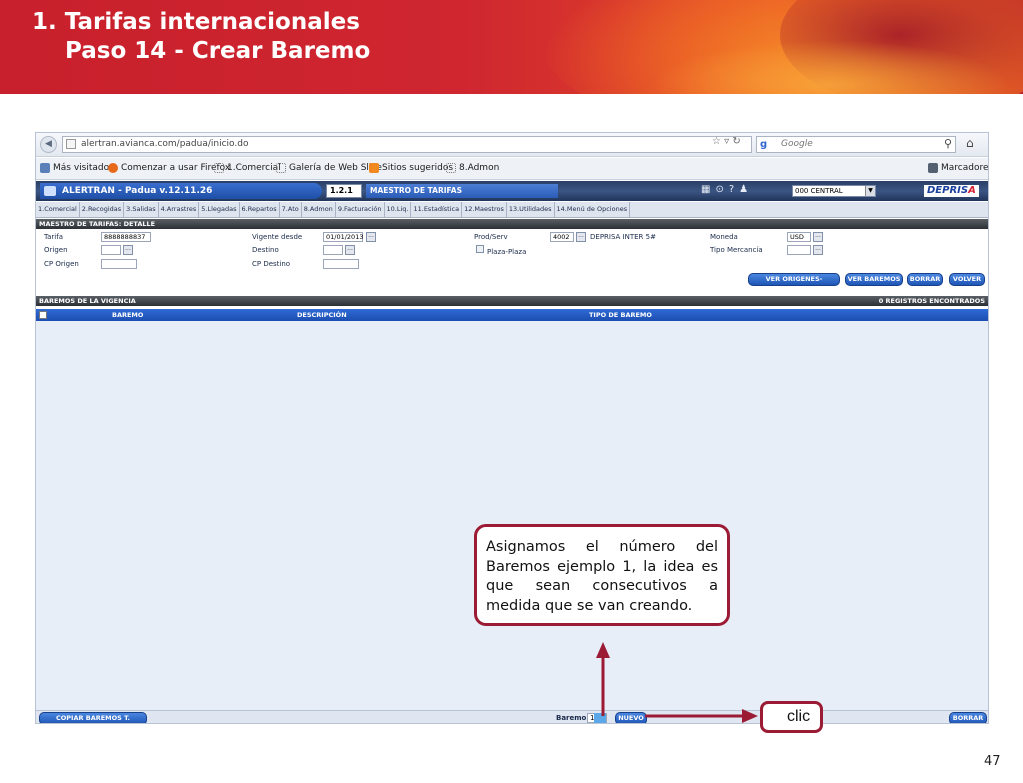  Describe the element at coordinates (794, 283) in the screenshot. I see `ver-origenes-destinos-button: VER ORIGENES-DESTINOS` at that location.